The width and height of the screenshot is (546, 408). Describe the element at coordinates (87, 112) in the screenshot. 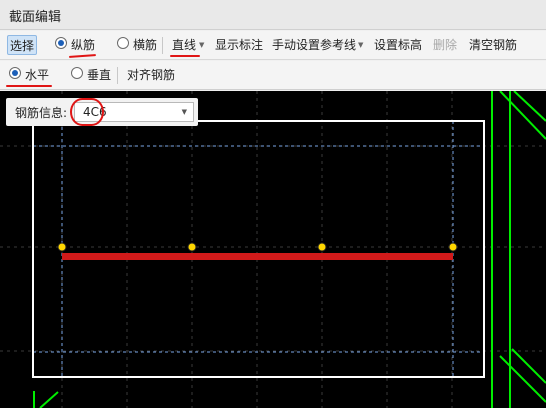

I see `annotation-circle` at that location.